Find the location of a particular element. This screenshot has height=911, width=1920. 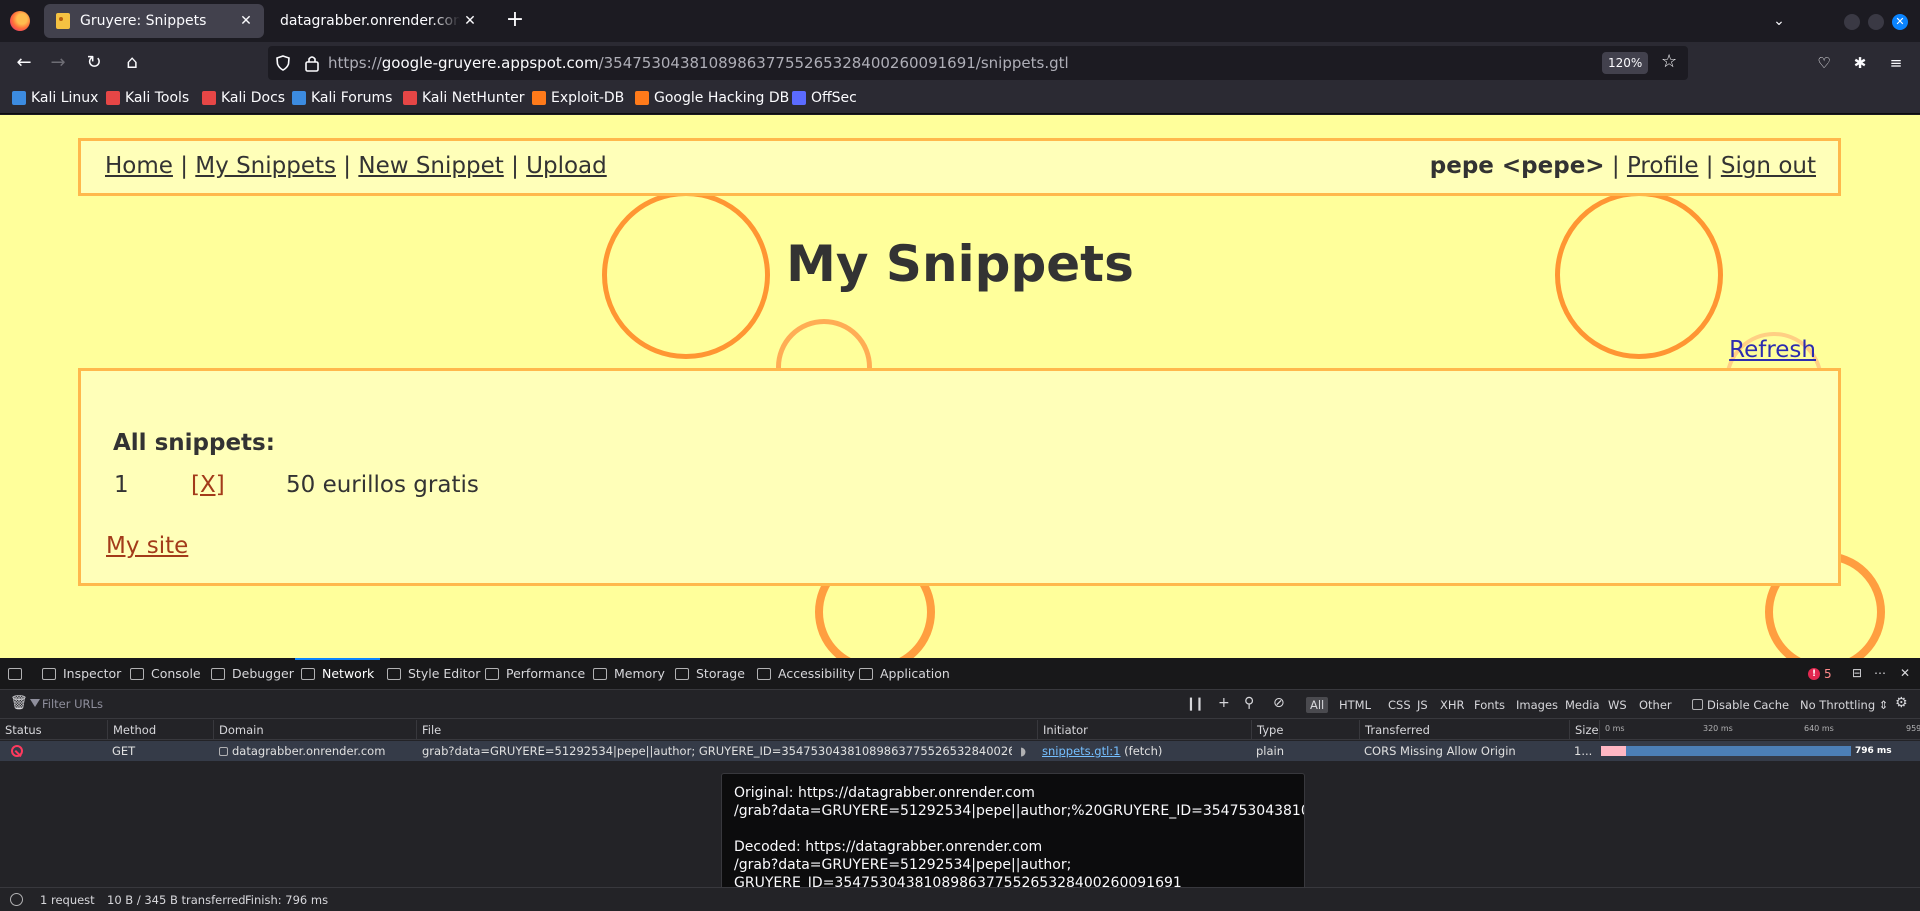

checkbox-icon is located at coordinates (1697, 704).